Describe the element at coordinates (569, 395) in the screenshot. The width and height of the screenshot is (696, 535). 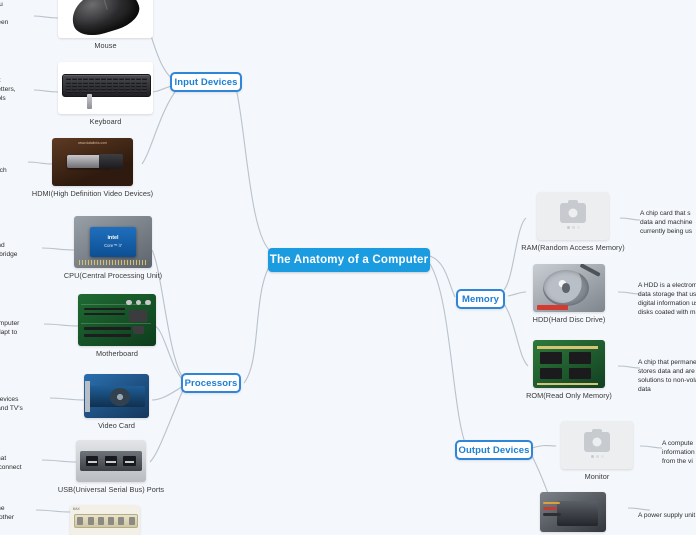
I see `leaf-caption: ROM(Read Only Memory)` at that location.